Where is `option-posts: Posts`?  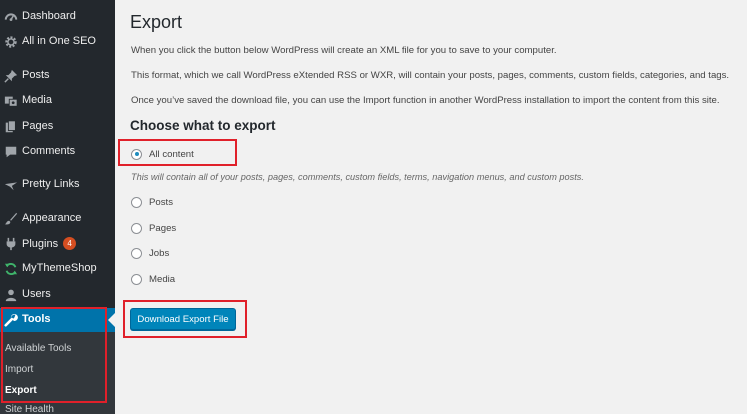 option-posts: Posts is located at coordinates (152, 202).